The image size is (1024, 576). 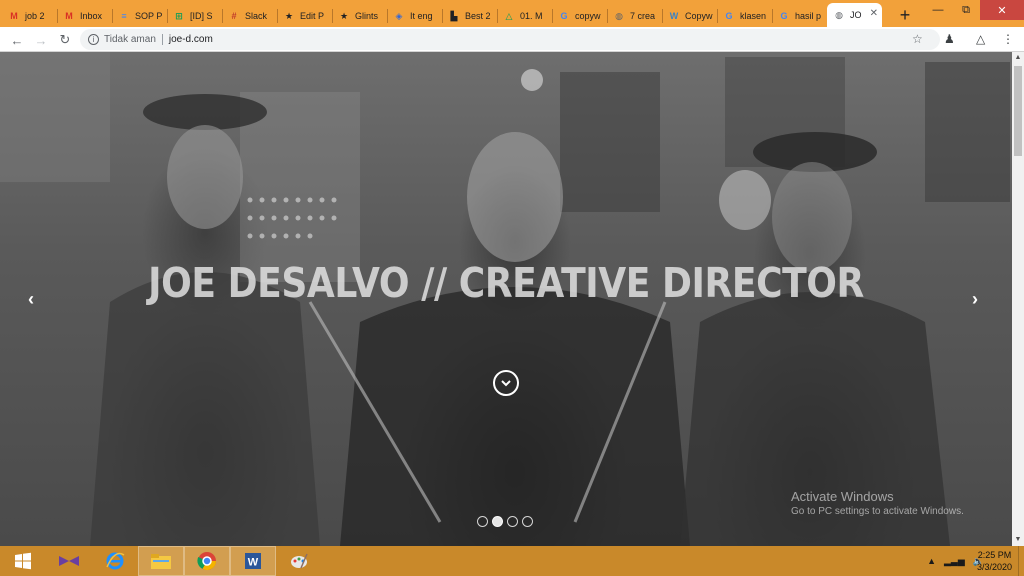 I want to click on vertical-scrollbar: ▲ ▼, so click(x=1018, y=299).